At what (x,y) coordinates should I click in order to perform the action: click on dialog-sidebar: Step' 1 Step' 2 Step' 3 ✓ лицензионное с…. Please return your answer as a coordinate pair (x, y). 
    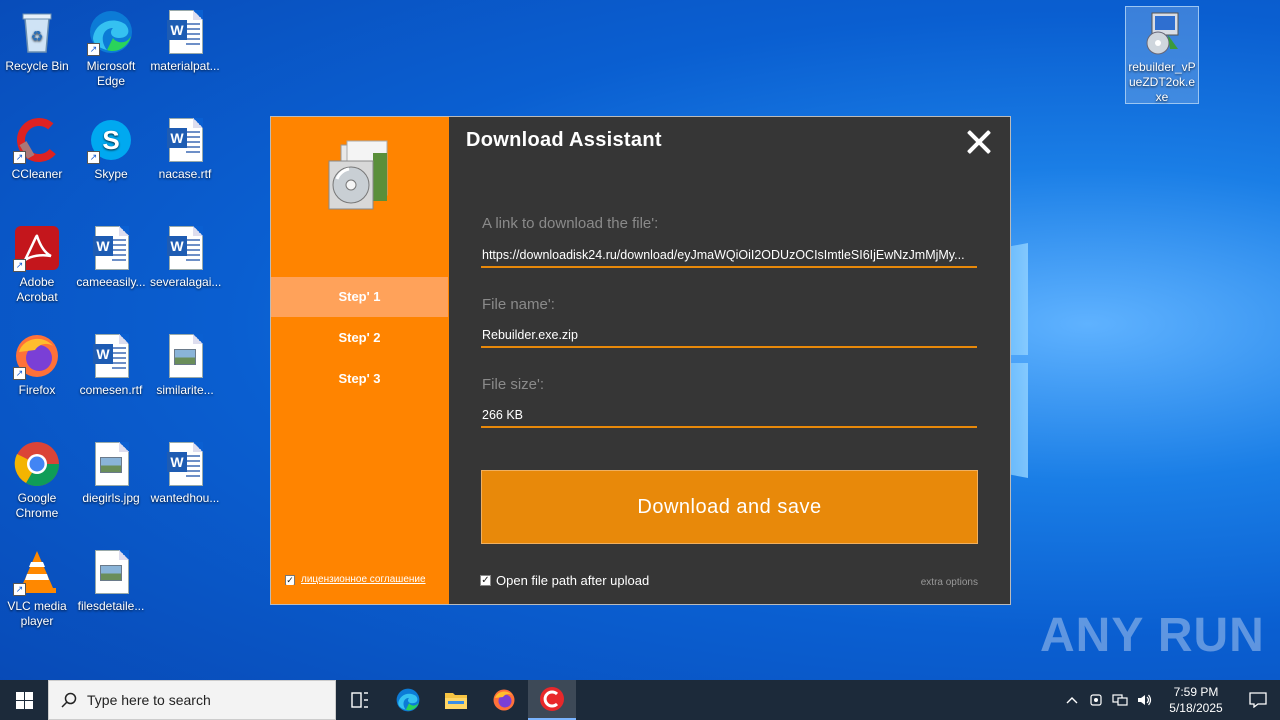
    Looking at the image, I should click on (360, 360).